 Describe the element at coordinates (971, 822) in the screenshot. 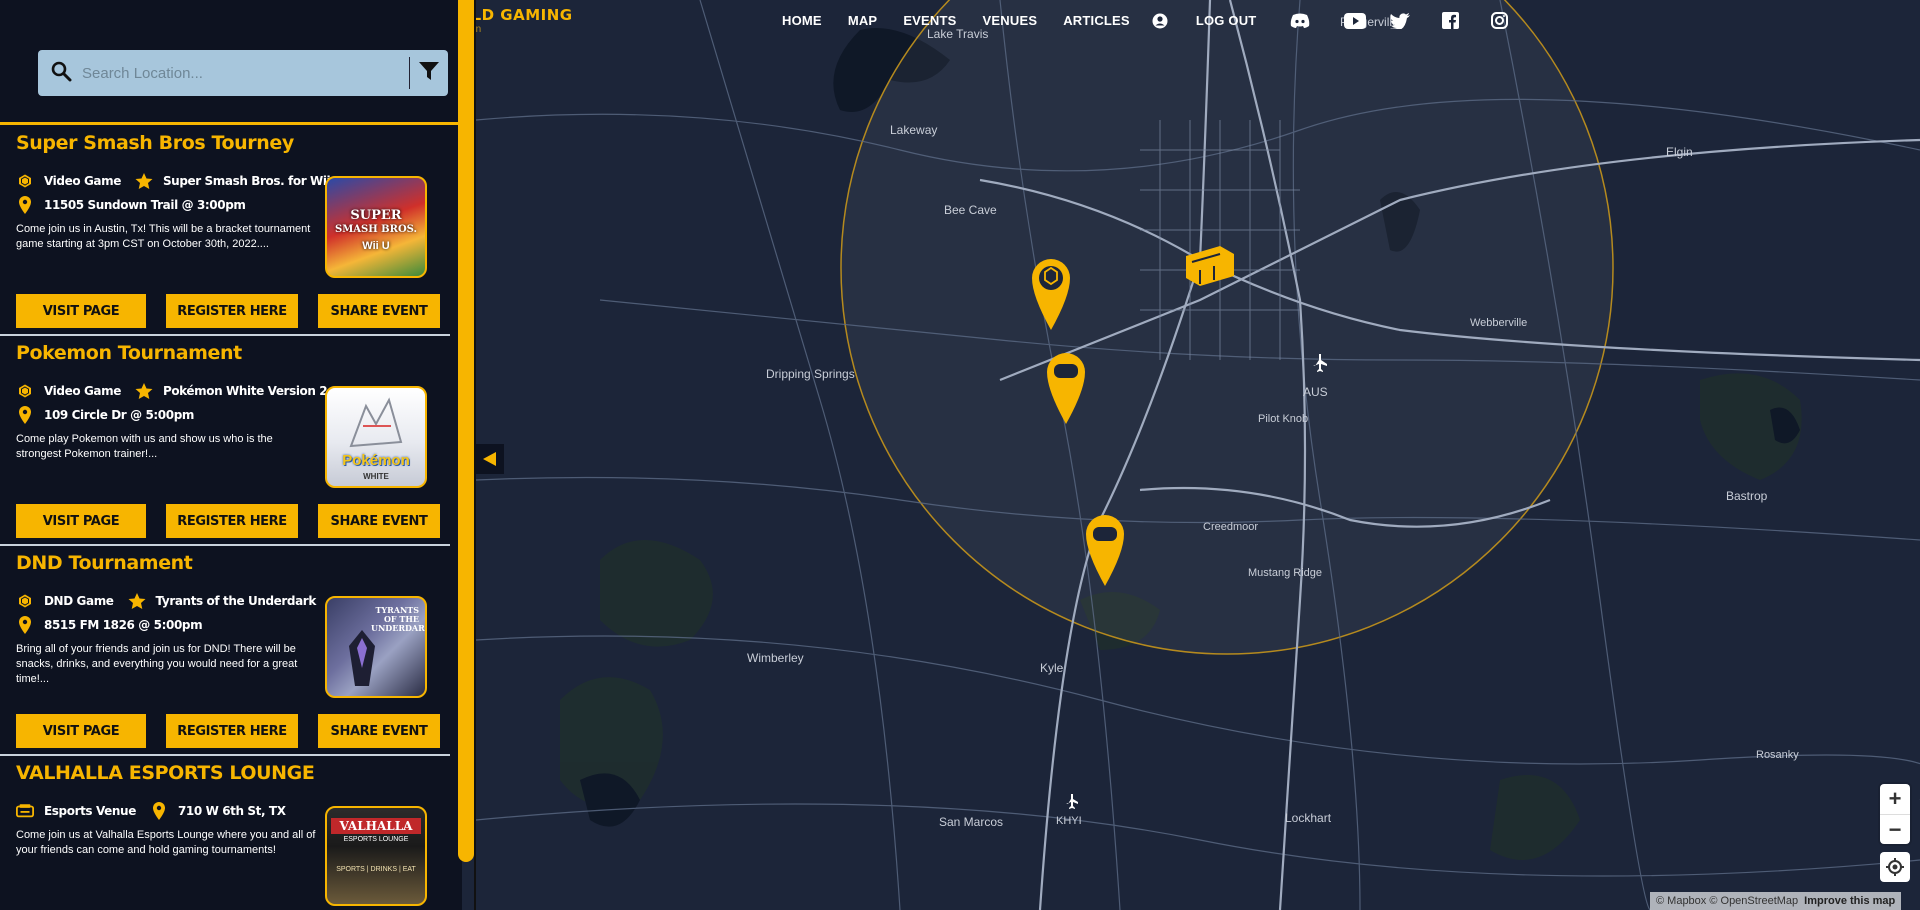

I see `map-label: San Marcos` at that location.